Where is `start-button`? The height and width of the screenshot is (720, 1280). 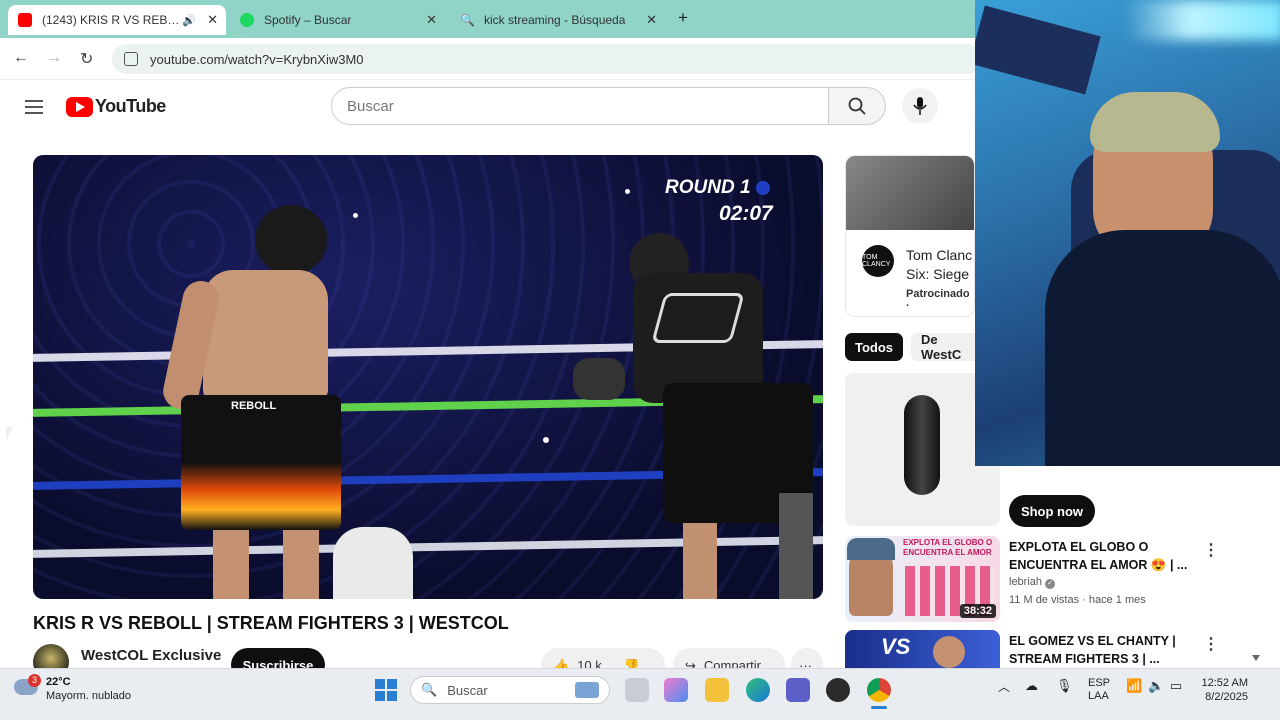
start-button is located at coordinates (386, 690).